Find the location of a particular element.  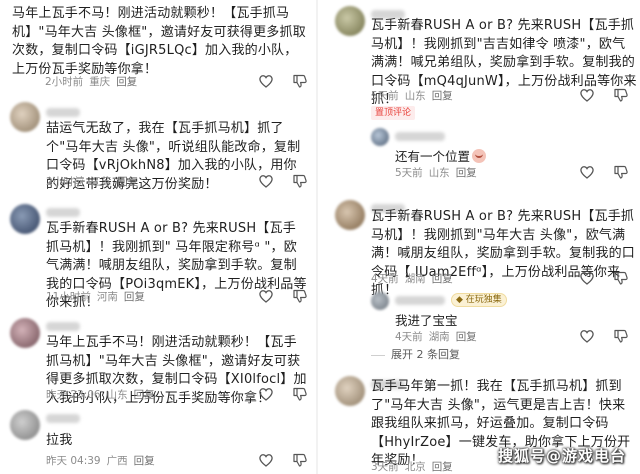

comment-meta: 2小时前 重庆 回复 is located at coordinates (94, 81).